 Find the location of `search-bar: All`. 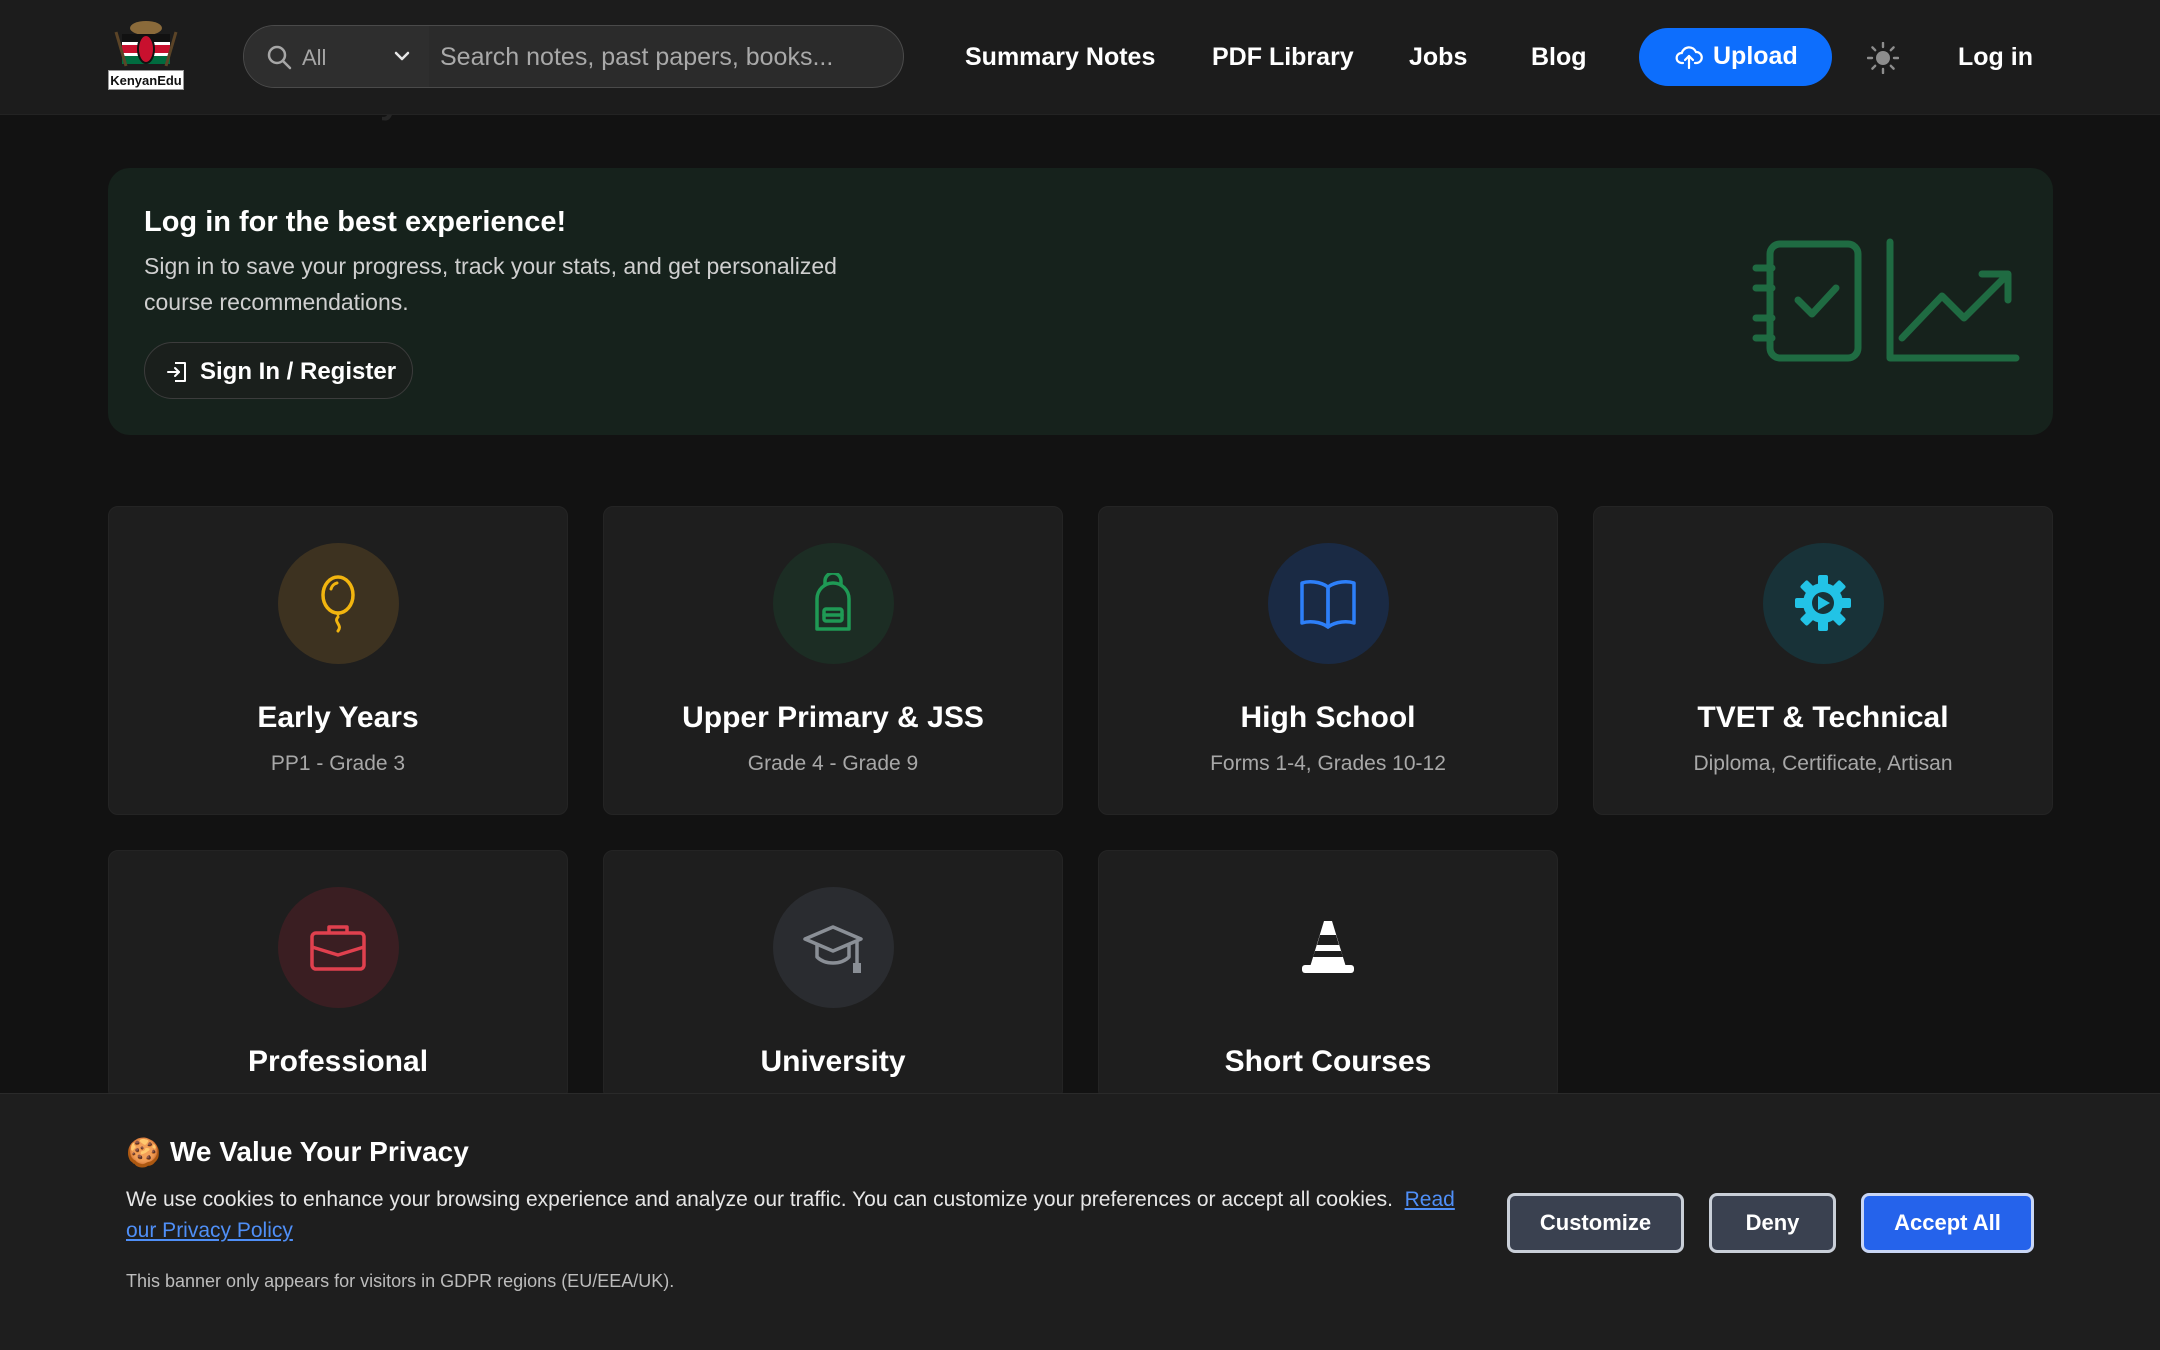

search-bar: All is located at coordinates (573, 56).